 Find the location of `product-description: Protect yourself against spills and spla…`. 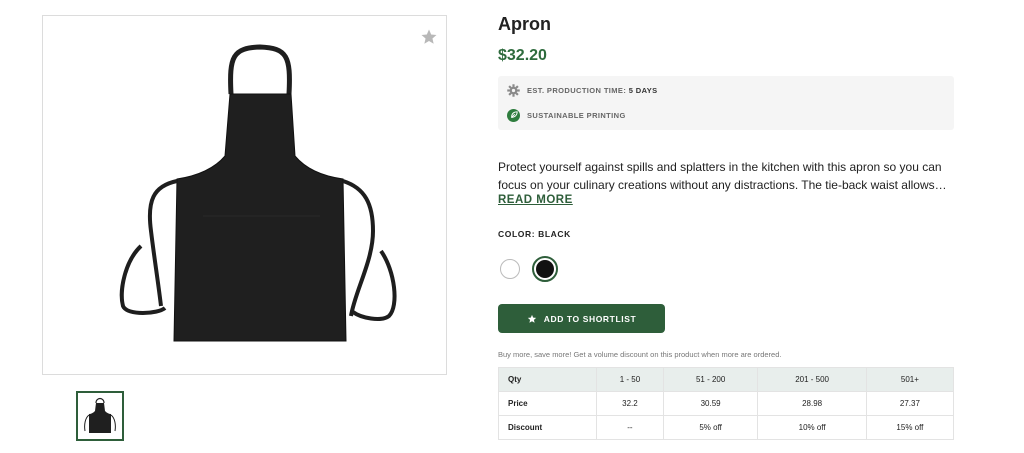

product-description: Protect yourself against spills and spla… is located at coordinates (722, 176).